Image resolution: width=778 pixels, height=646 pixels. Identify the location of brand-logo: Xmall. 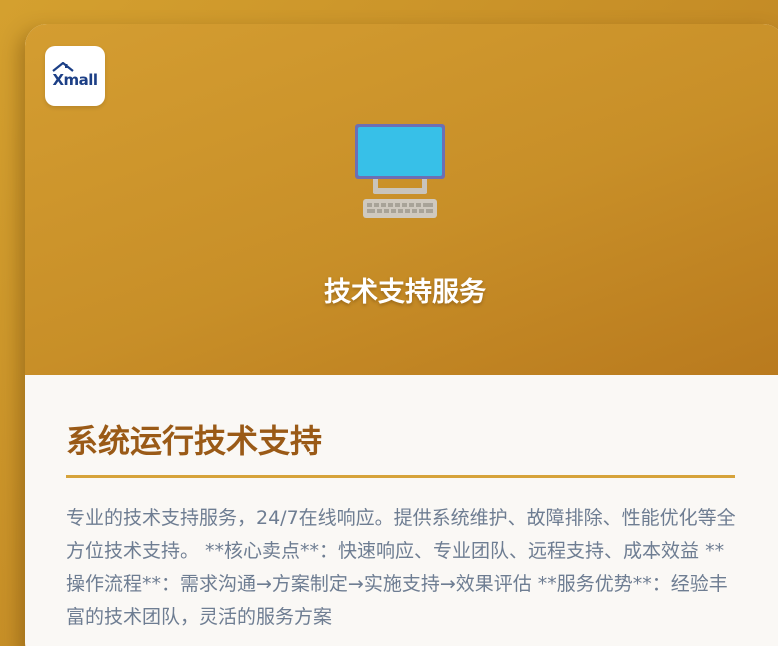
(75, 76).